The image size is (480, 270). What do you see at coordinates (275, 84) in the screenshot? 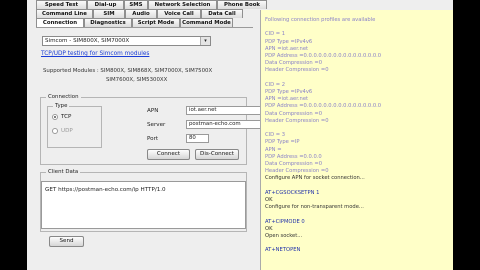
I see `log-line: CID = 2` at bounding box center [275, 84].